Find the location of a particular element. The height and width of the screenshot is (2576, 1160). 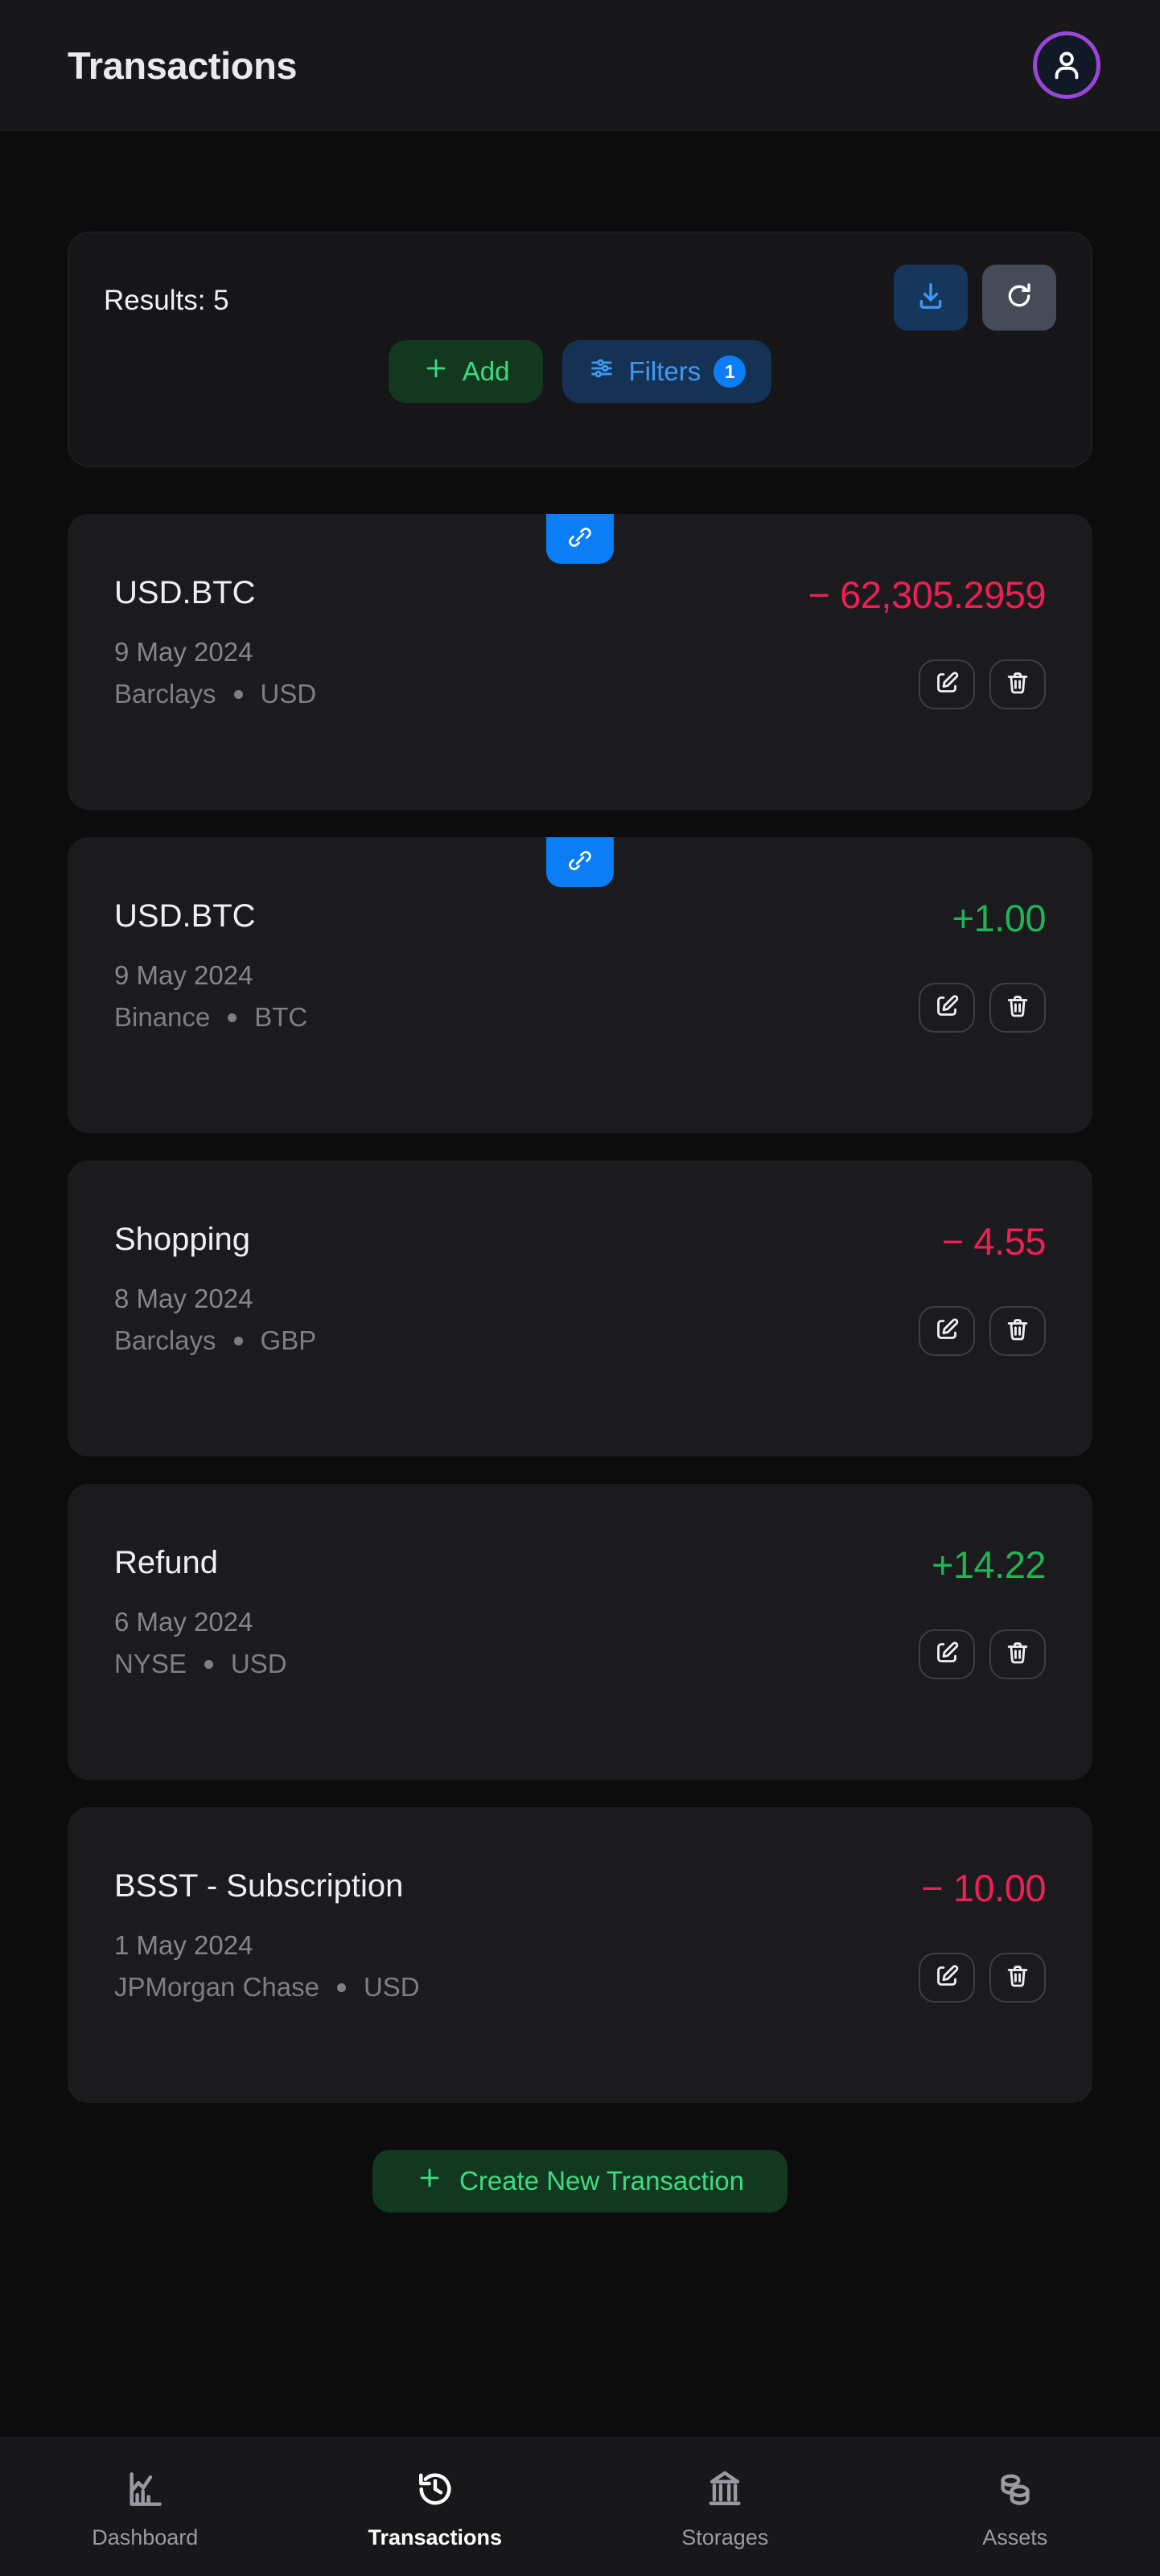

create-new-transaction-button: Create New Transaction is located at coordinates (580, 2181).